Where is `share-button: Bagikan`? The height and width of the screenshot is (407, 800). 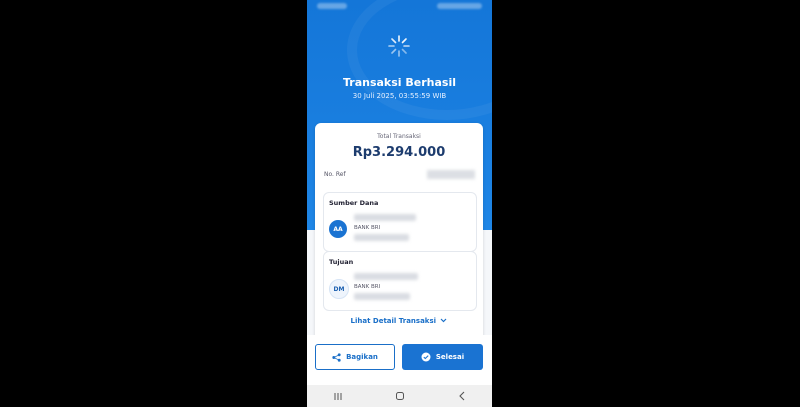
share-button: Bagikan is located at coordinates (355, 357).